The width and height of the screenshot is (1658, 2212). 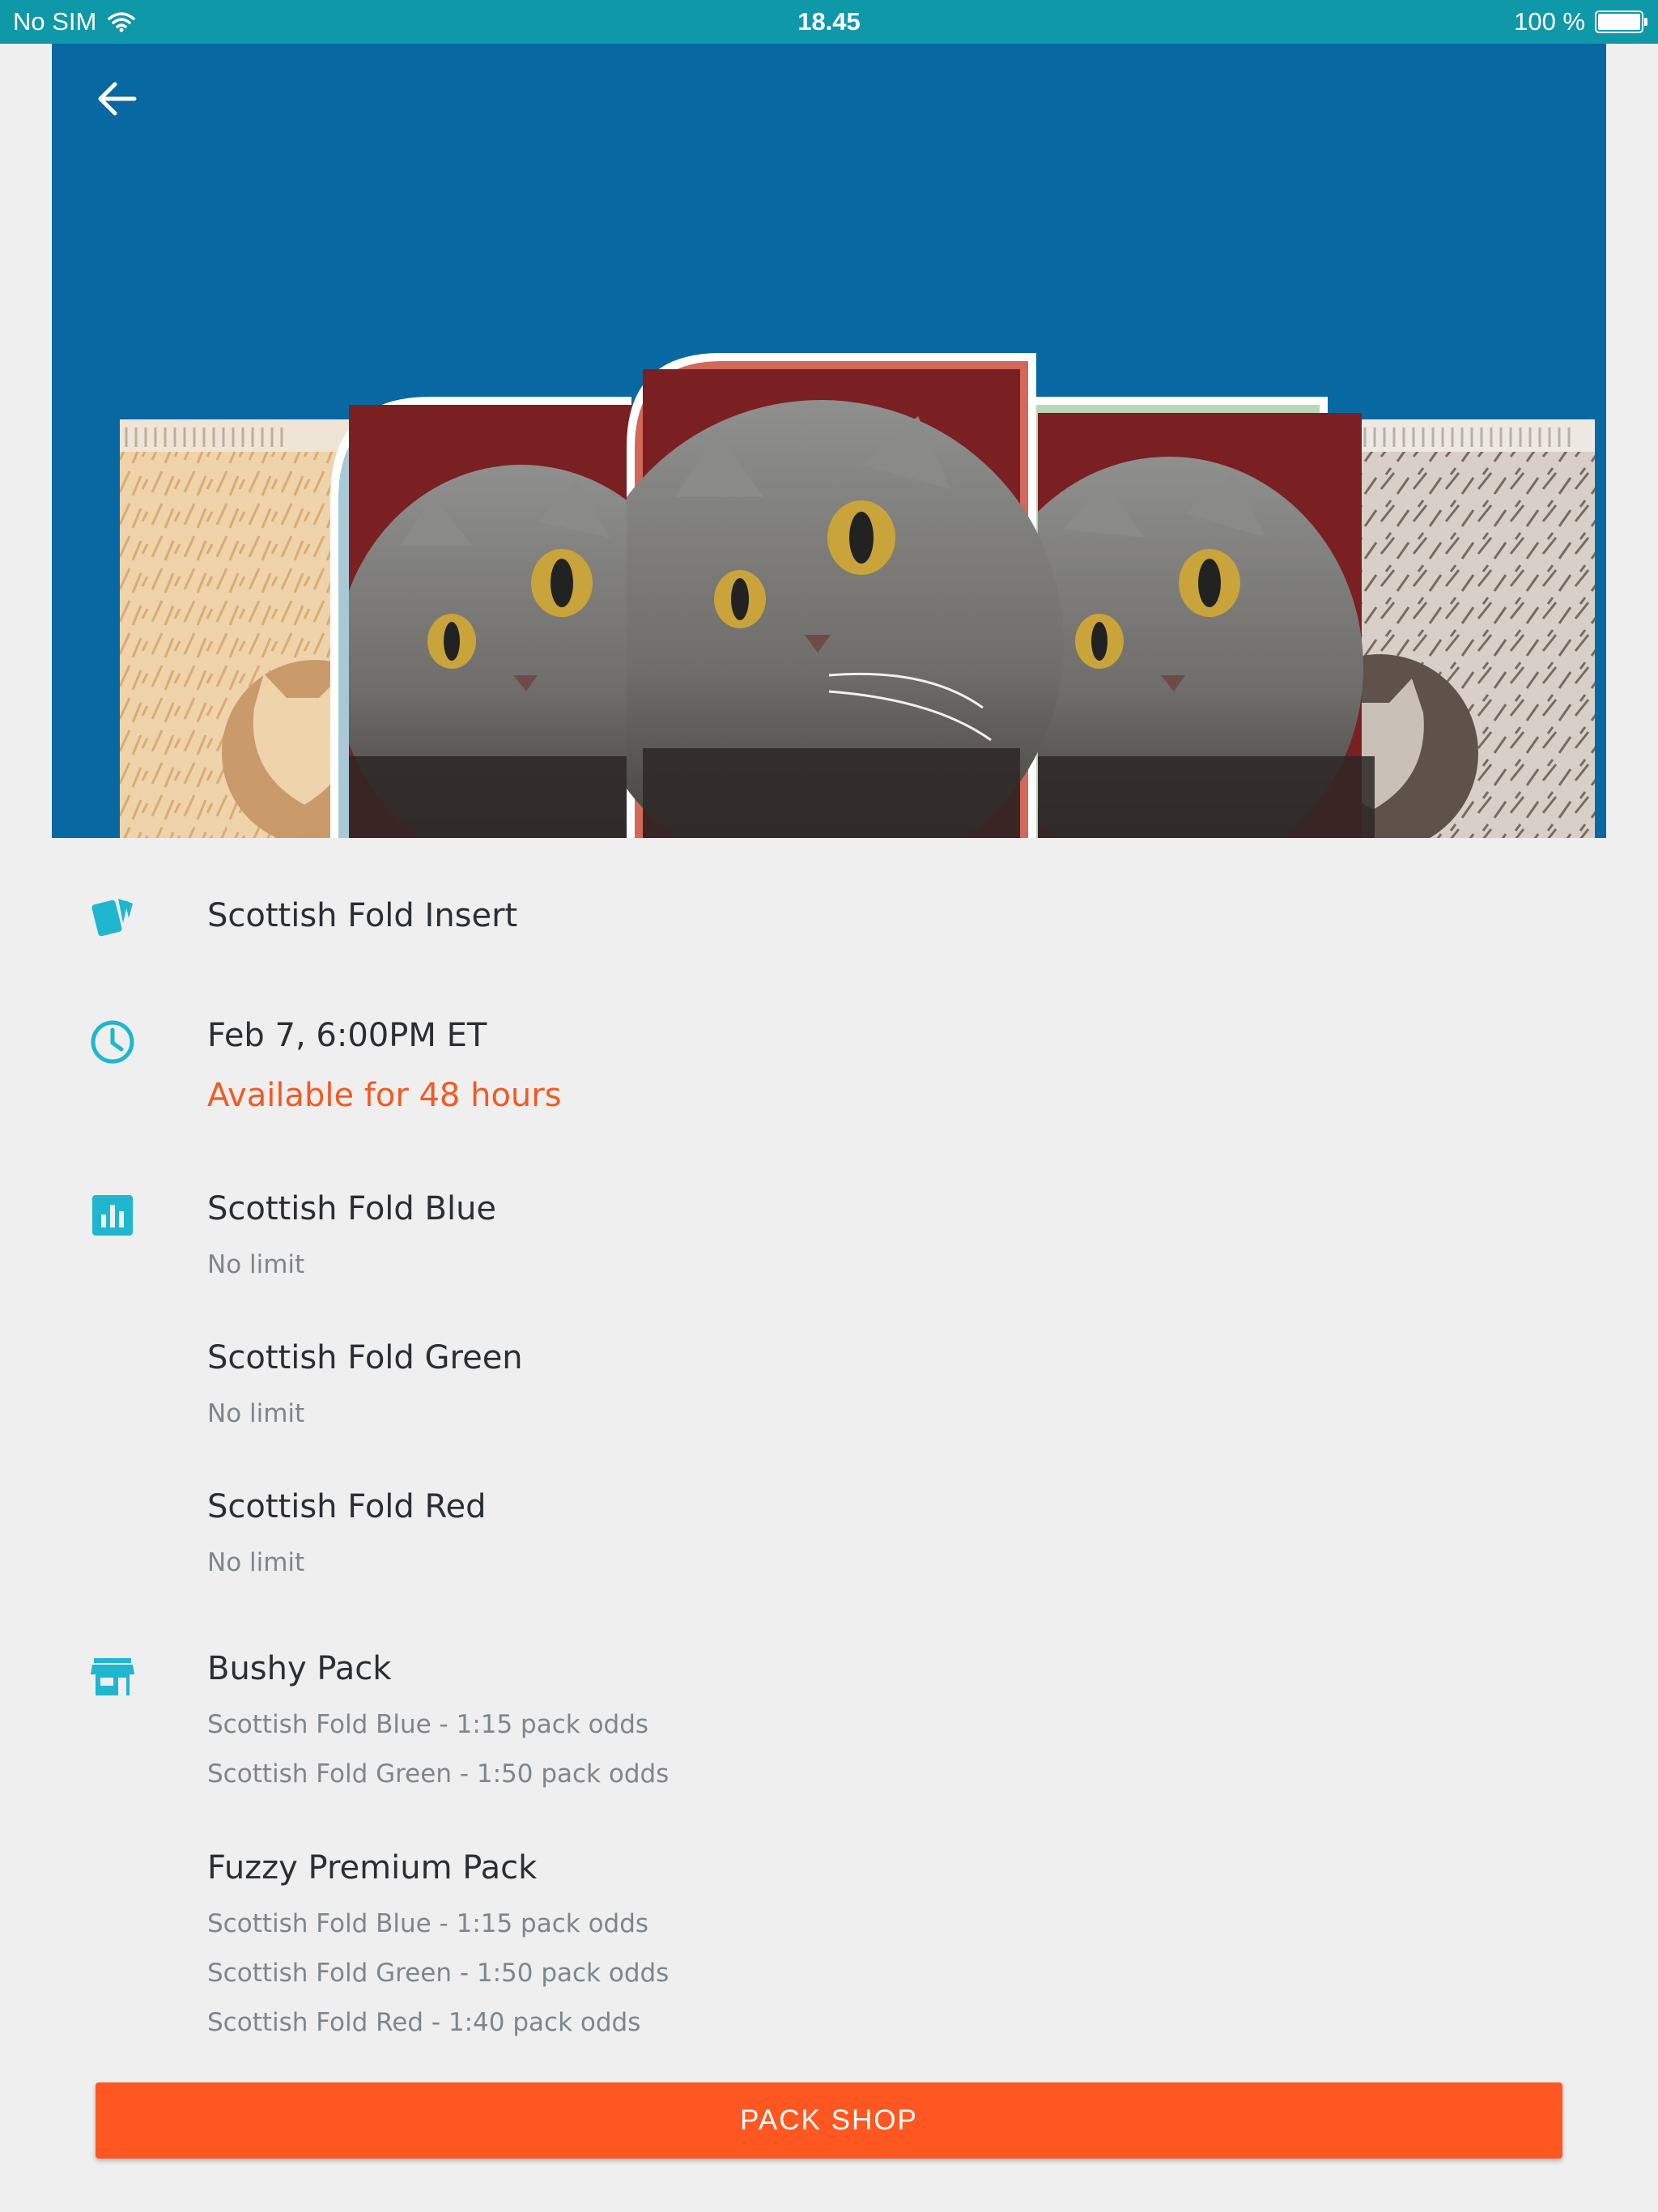 I want to click on clock-icon, so click(x=112, y=1042).